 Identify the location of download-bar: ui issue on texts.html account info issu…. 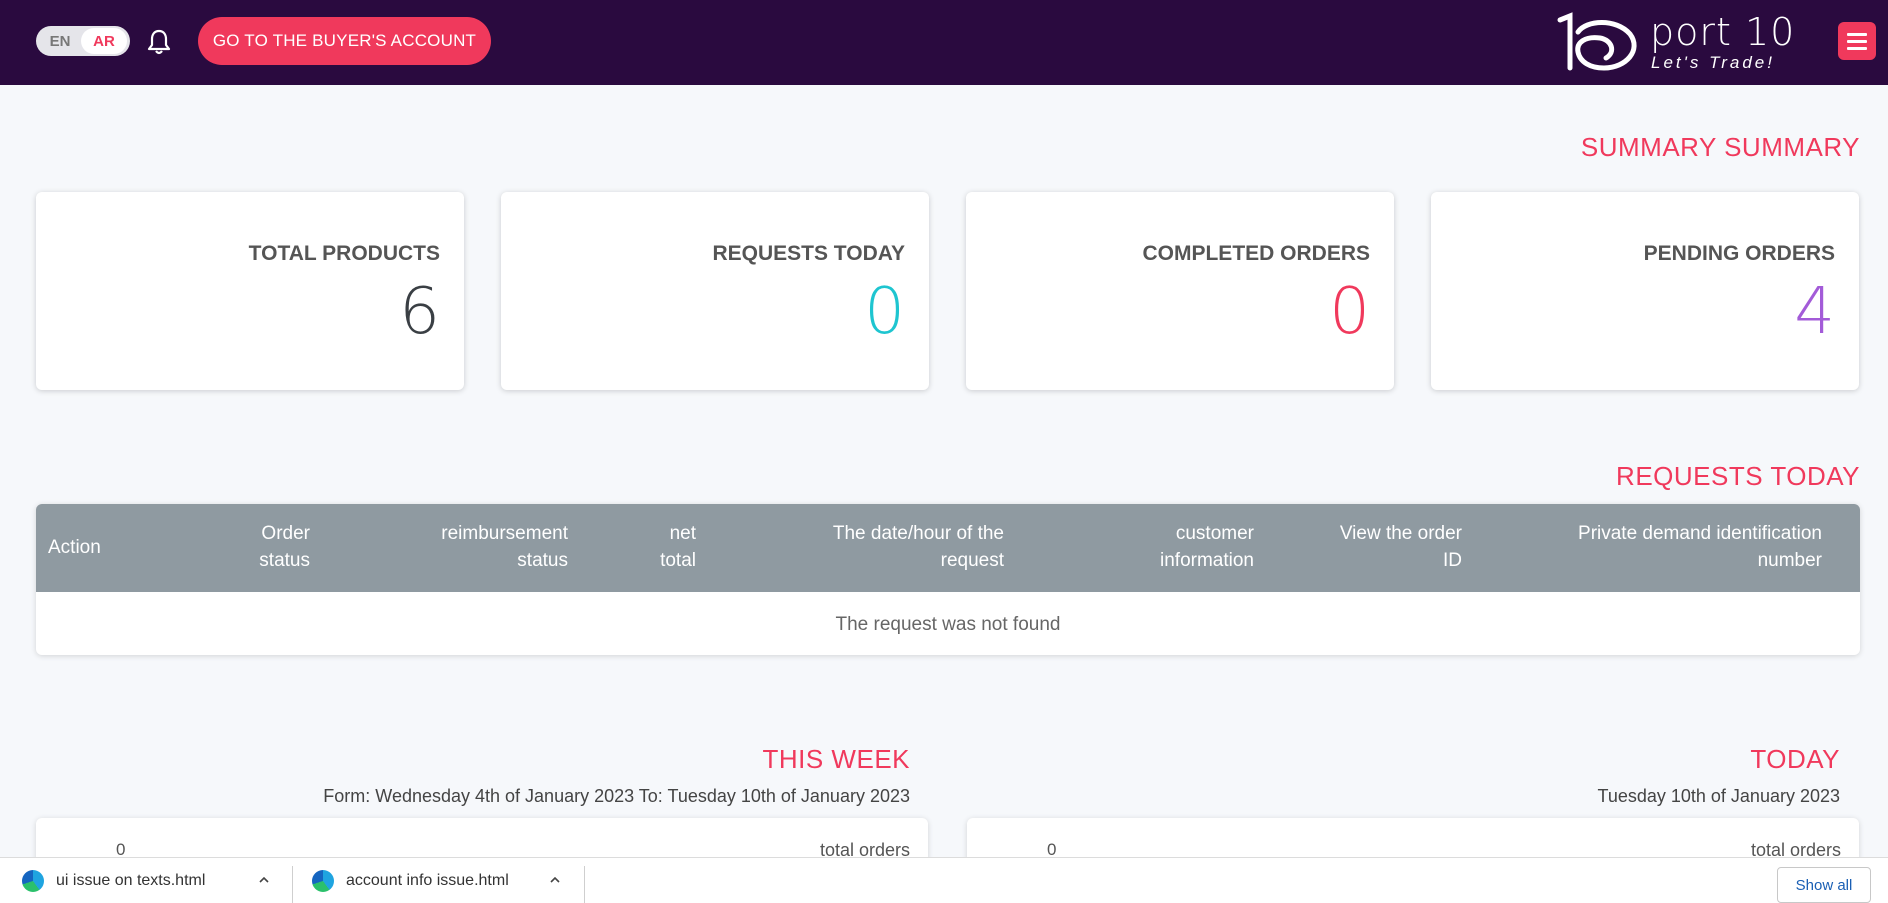
(944, 880).